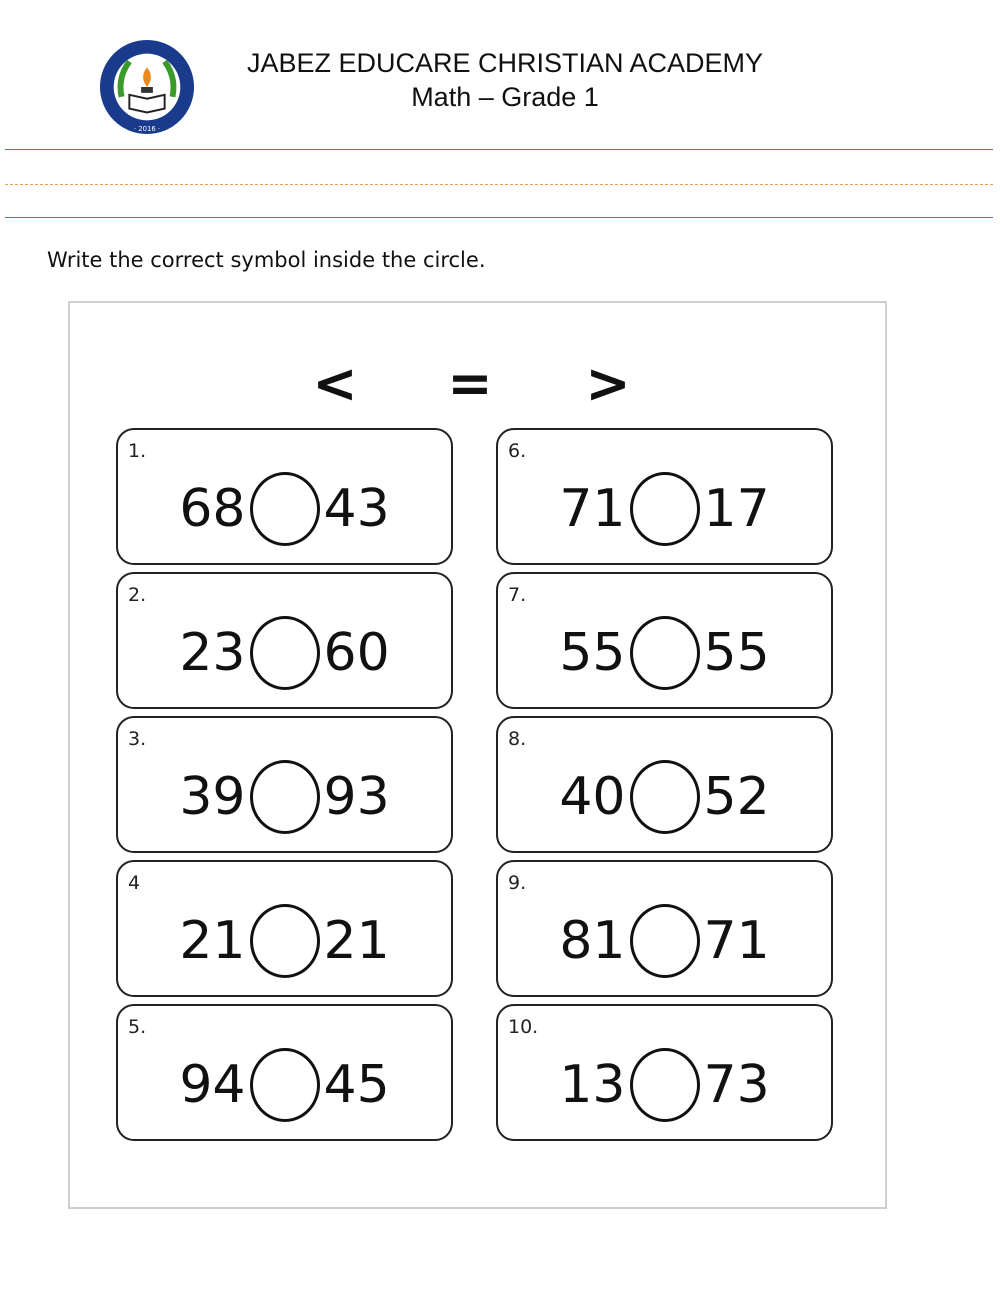 The width and height of the screenshot is (1000, 1291). I want to click on comparison-item: 1. 68 43, so click(284, 496).